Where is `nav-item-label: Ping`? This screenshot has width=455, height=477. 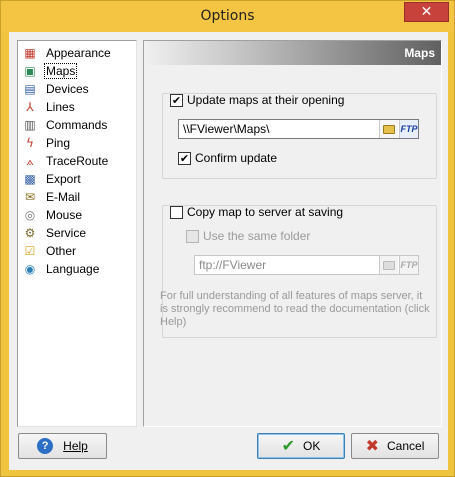
nav-item-label: Ping is located at coordinates (58, 143).